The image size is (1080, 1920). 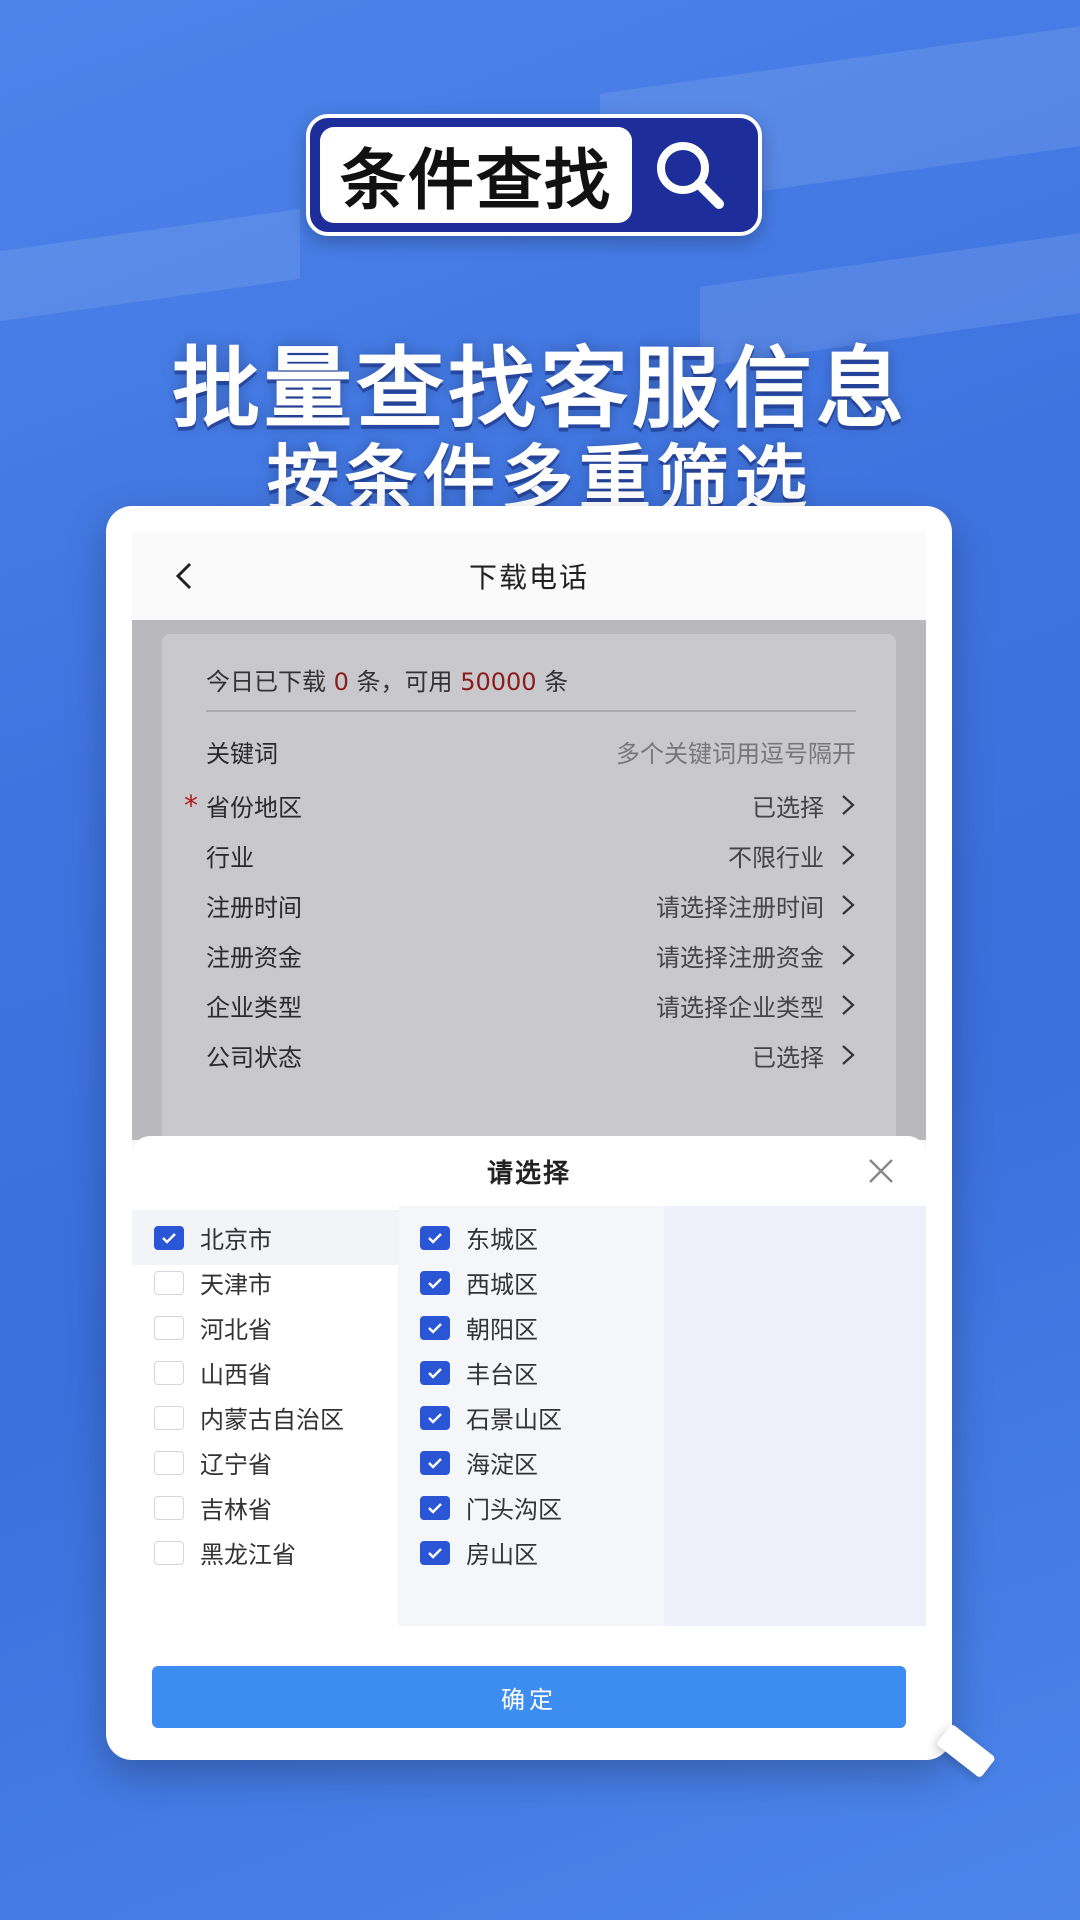 I want to click on required-mark: *, so click(x=191, y=805).